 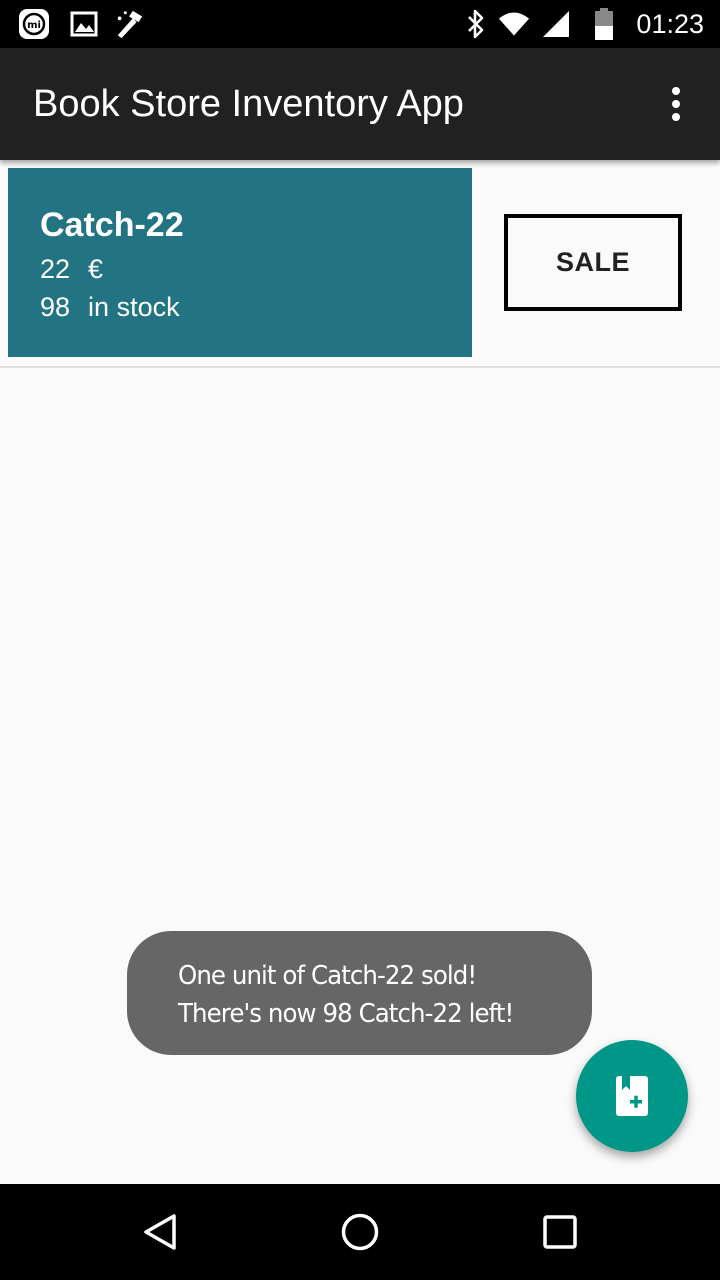 I want to click on navigation-bar, so click(x=360, y=1232).